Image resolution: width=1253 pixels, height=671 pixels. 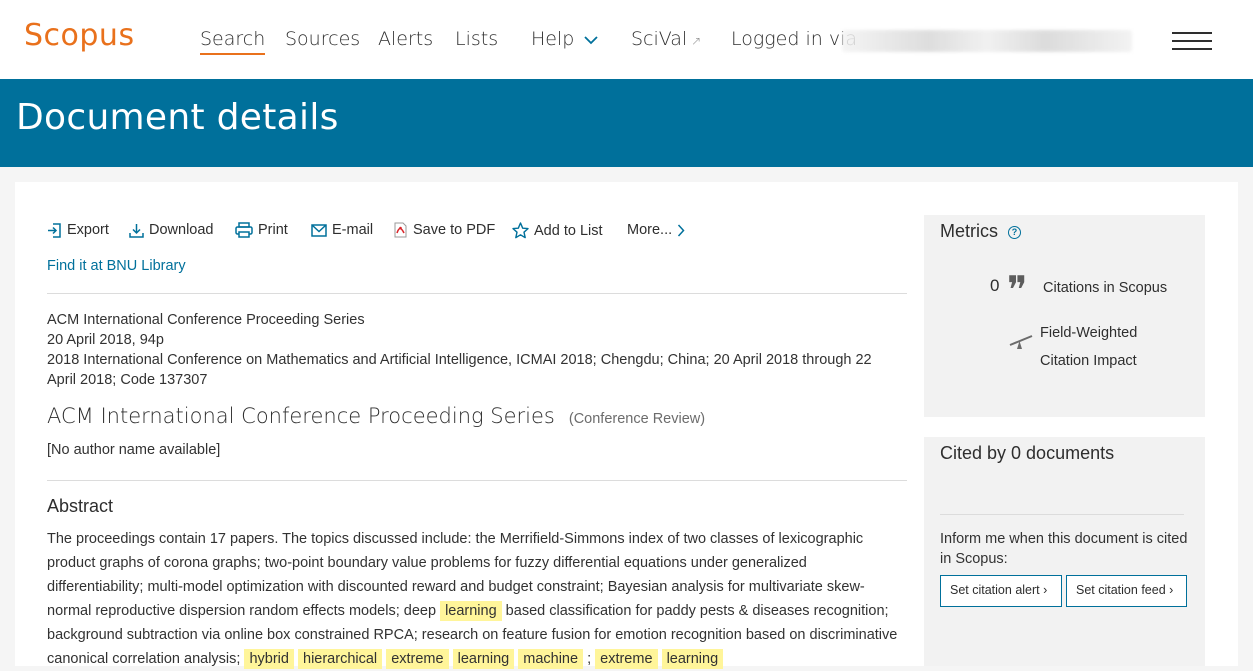 What do you see at coordinates (681, 230) in the screenshot?
I see `chevron-right-icon` at bounding box center [681, 230].